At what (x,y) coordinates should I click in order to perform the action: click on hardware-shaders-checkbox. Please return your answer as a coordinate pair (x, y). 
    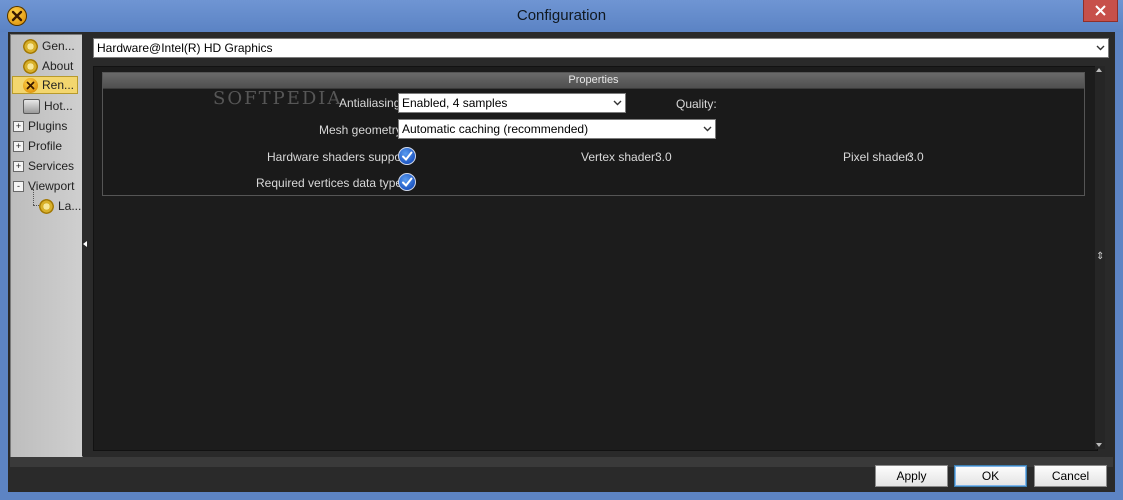
    Looking at the image, I should click on (407, 156).